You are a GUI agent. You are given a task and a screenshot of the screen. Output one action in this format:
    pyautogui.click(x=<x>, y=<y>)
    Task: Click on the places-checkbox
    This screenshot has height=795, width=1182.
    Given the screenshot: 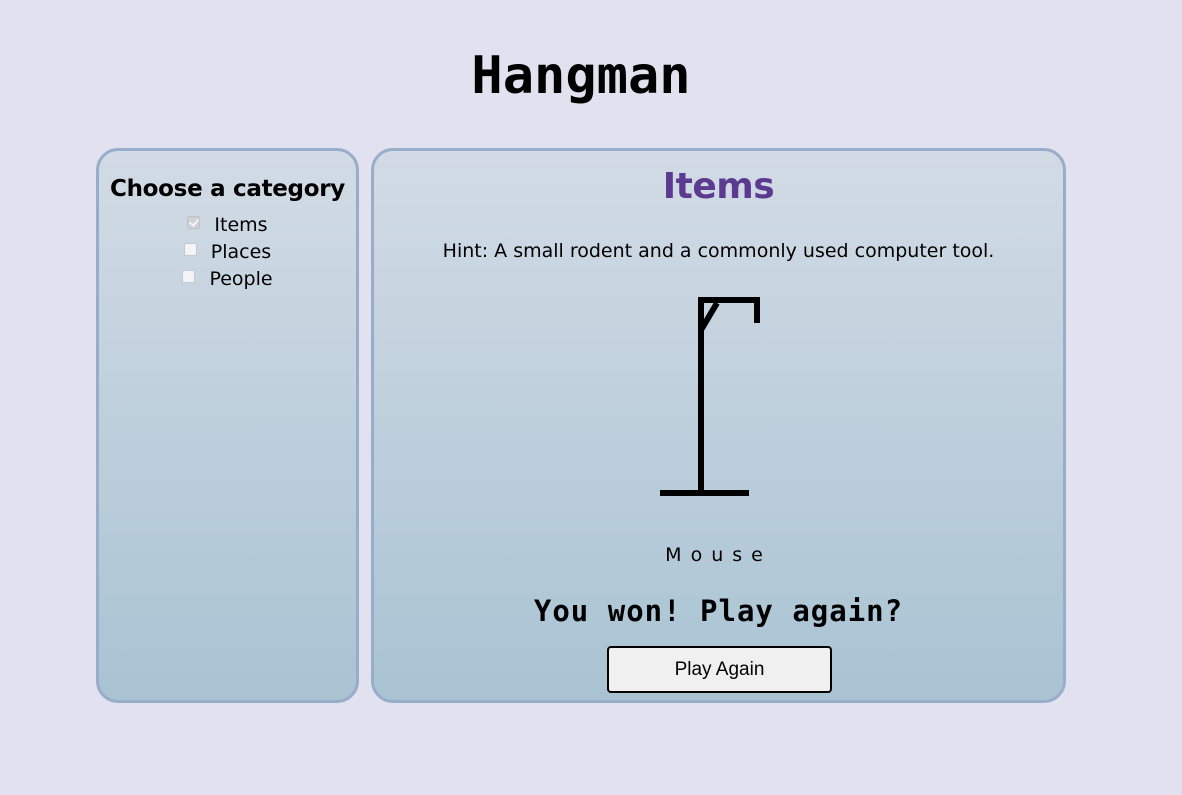 What is the action you would take?
    pyautogui.click(x=190, y=249)
    